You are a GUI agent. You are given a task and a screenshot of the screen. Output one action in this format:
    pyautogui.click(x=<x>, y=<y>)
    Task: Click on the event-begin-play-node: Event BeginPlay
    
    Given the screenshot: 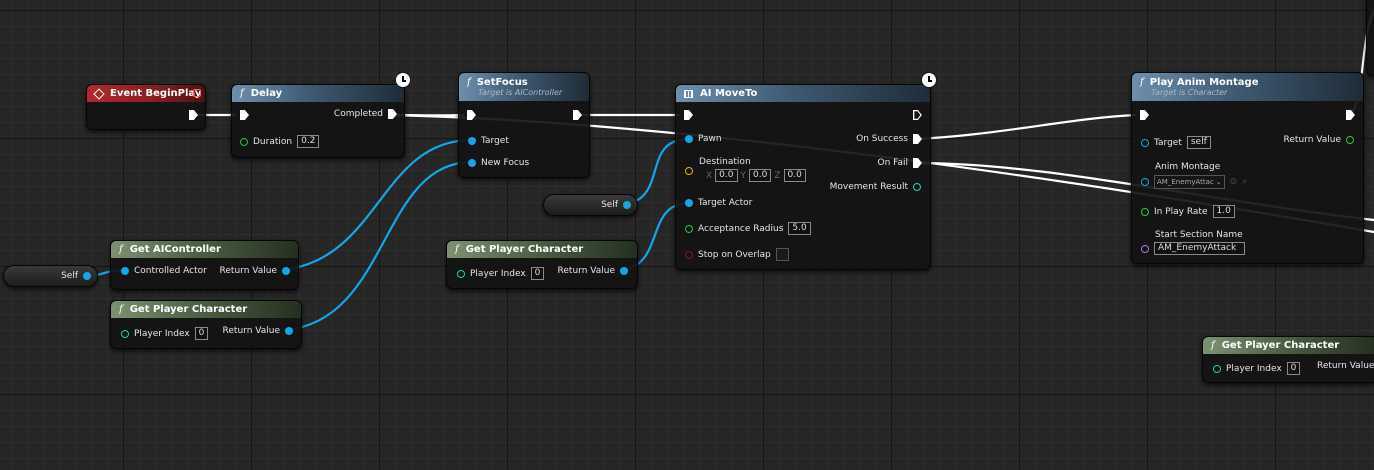 What is the action you would take?
    pyautogui.click(x=146, y=107)
    